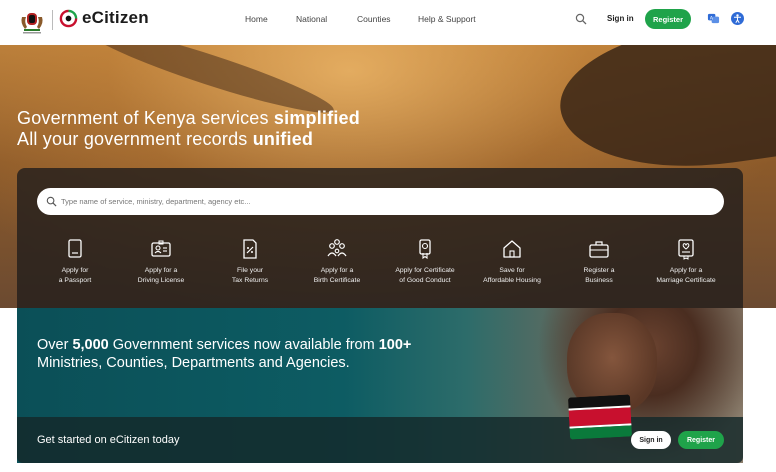  I want to click on service-driving-license: Apply for a Driving License, so click(161, 262).